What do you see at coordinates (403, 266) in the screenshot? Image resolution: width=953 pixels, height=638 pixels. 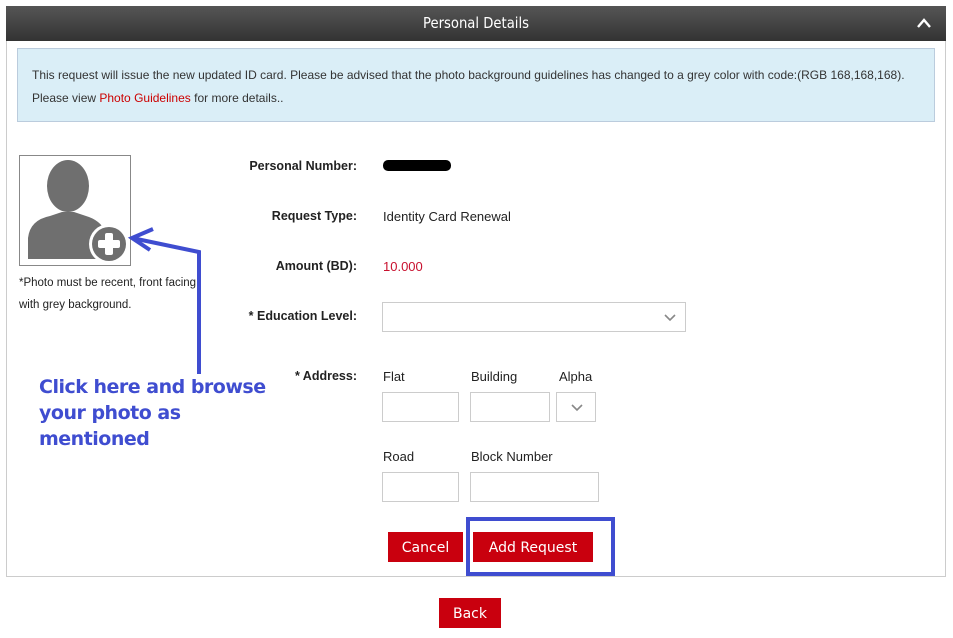 I see `amount-value: 10.000` at bounding box center [403, 266].